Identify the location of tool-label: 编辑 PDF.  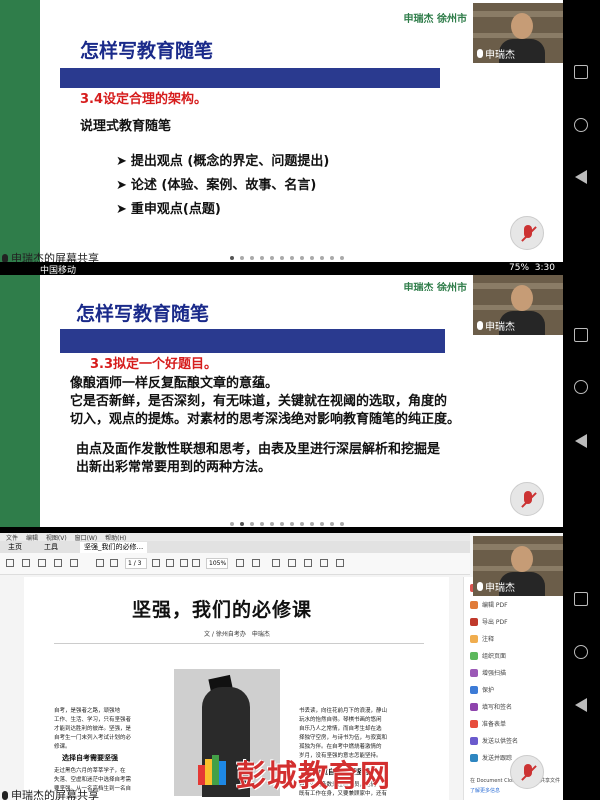
(495, 605).